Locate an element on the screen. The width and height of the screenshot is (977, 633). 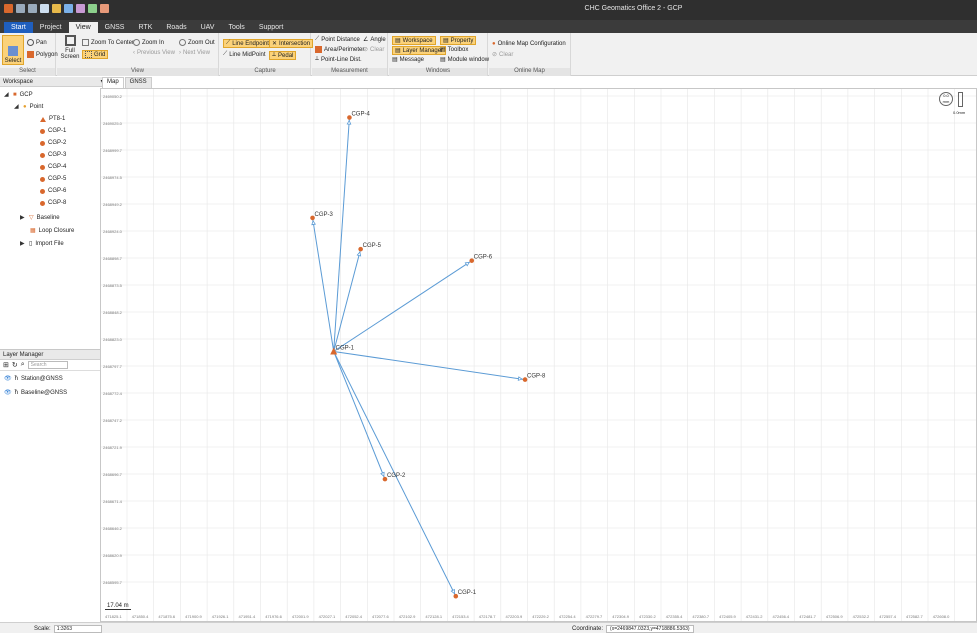
pedal-button: ⟂ Pedal is located at coordinates (283, 55).